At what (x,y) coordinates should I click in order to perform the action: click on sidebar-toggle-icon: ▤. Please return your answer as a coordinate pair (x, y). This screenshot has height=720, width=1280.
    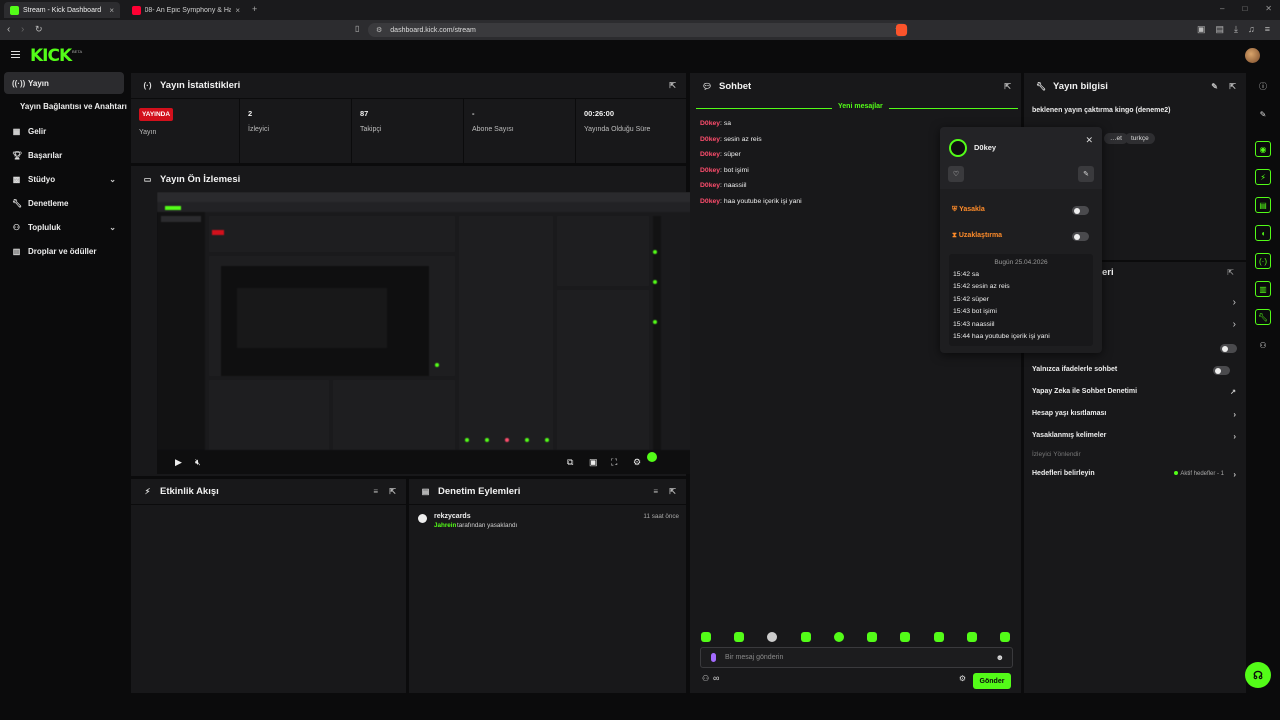
    Looking at the image, I should click on (1219, 29).